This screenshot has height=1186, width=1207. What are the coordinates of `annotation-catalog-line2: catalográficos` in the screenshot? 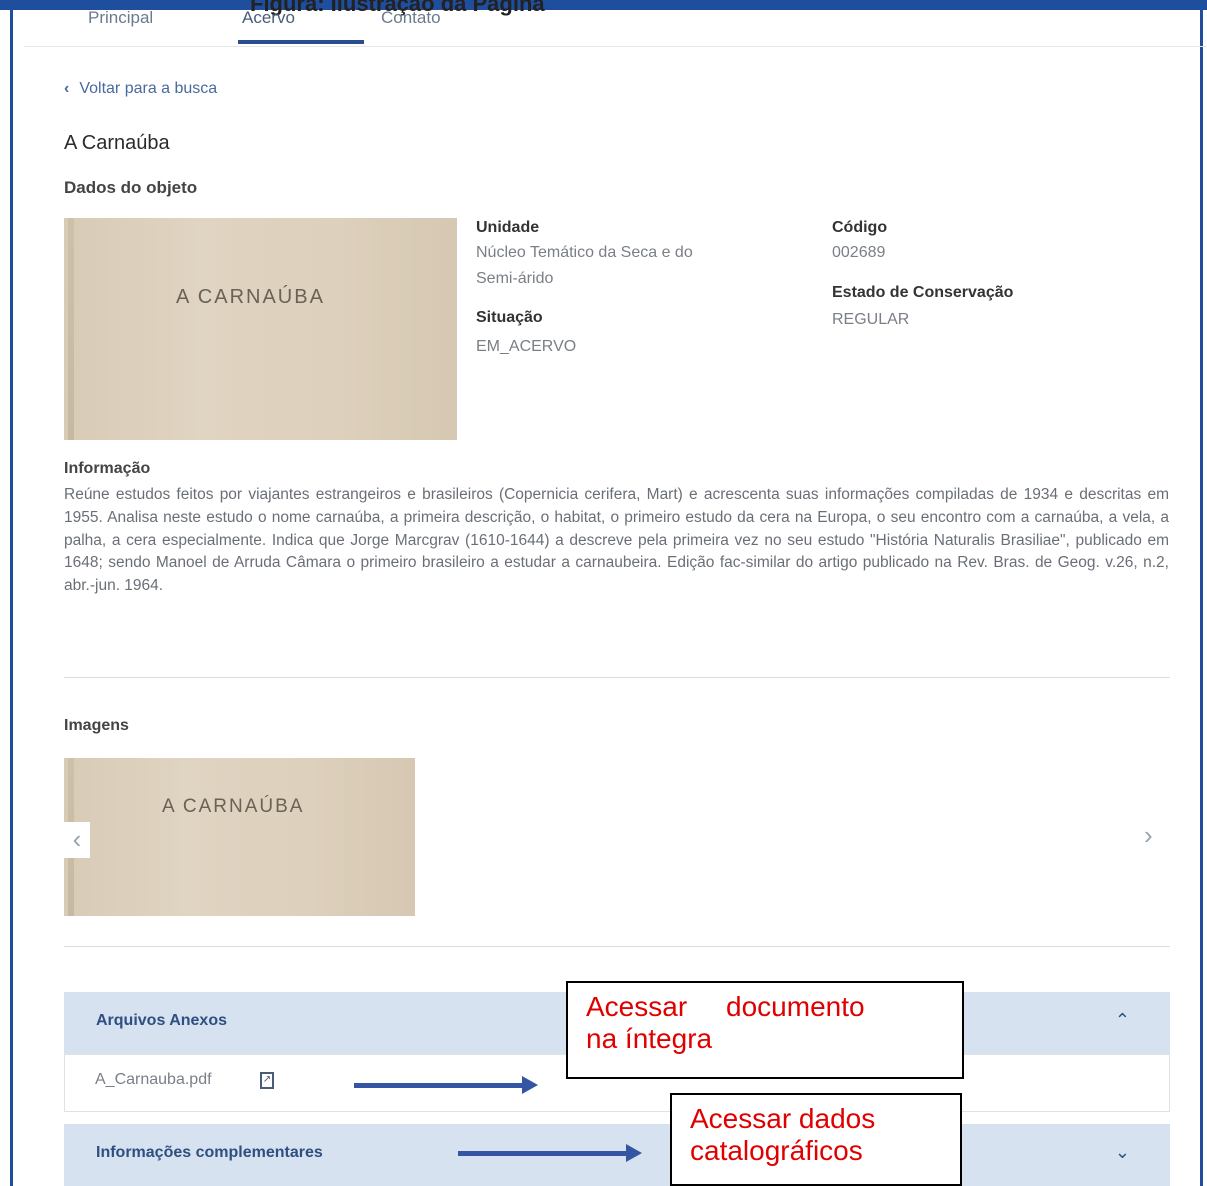 It's located at (776, 1150).